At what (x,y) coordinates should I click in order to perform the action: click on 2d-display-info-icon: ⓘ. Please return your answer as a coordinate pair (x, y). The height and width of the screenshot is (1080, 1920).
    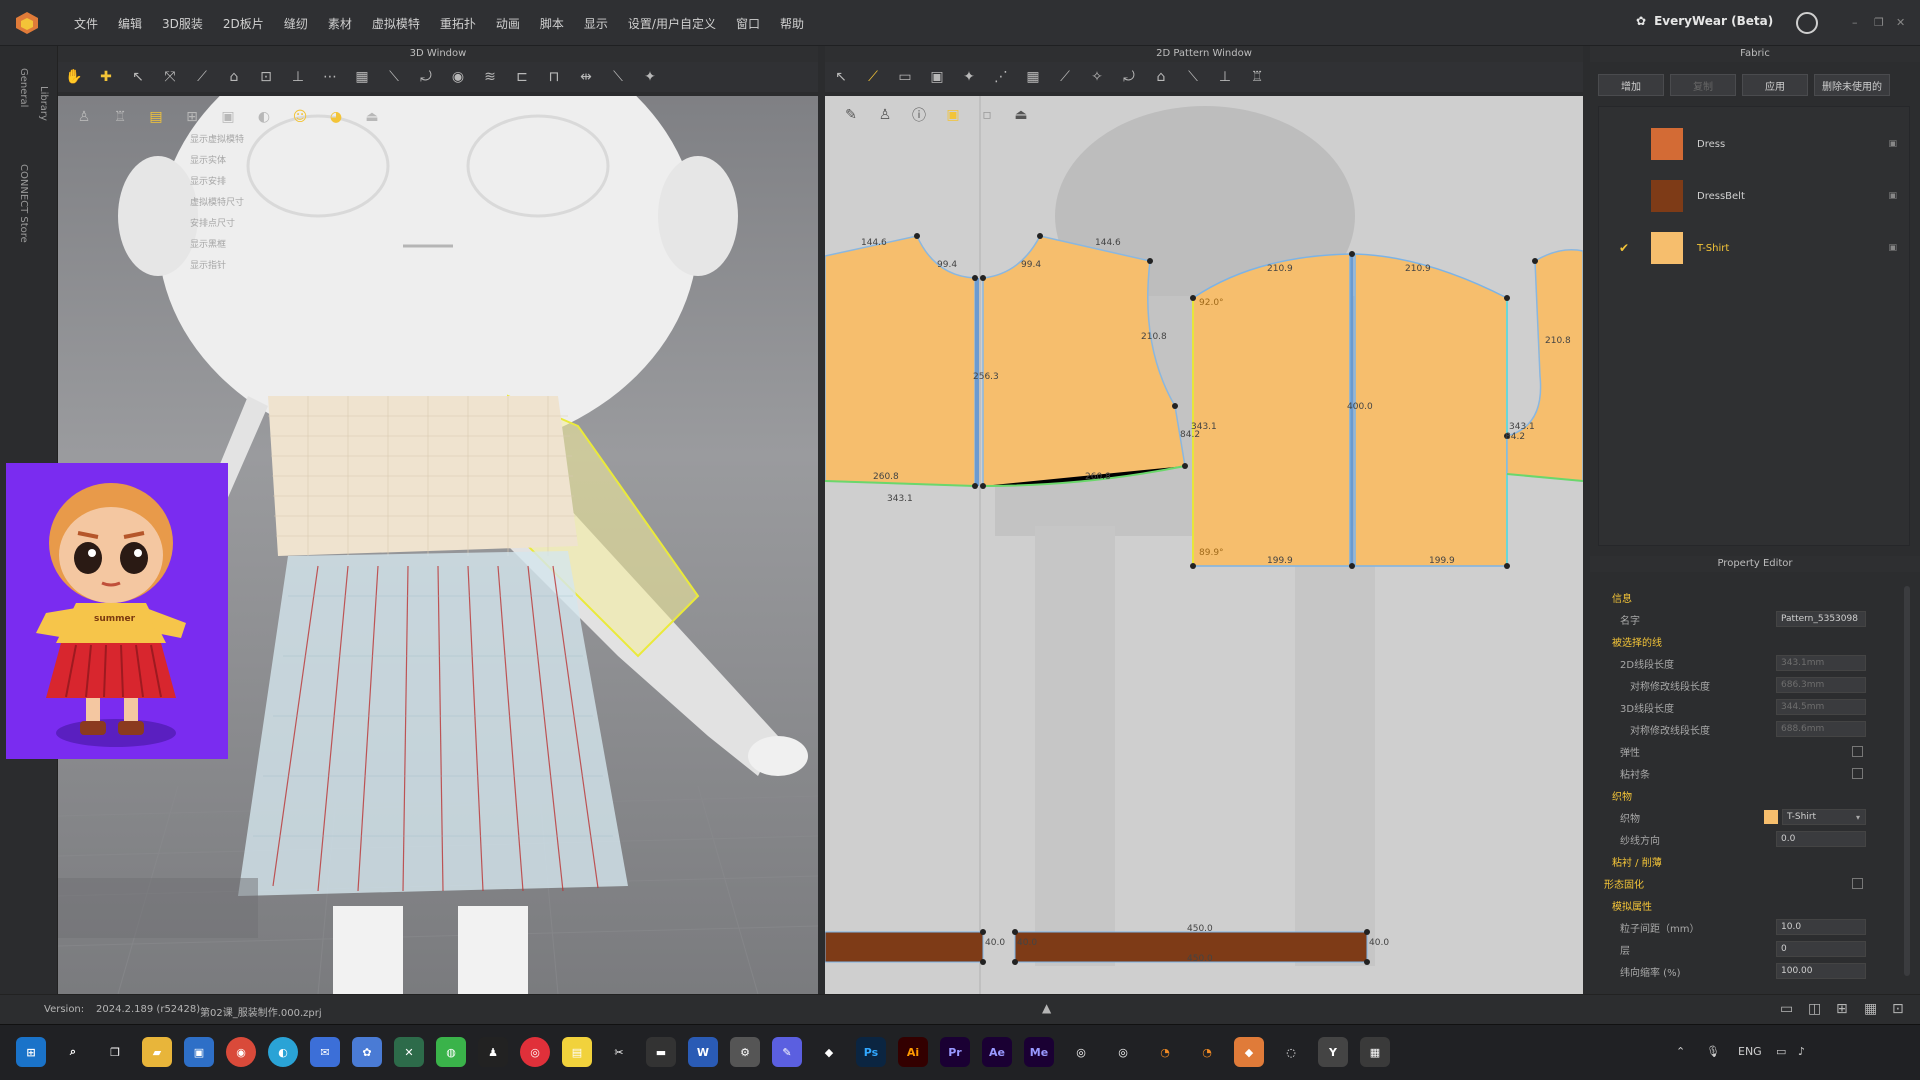
    Looking at the image, I should click on (919, 115).